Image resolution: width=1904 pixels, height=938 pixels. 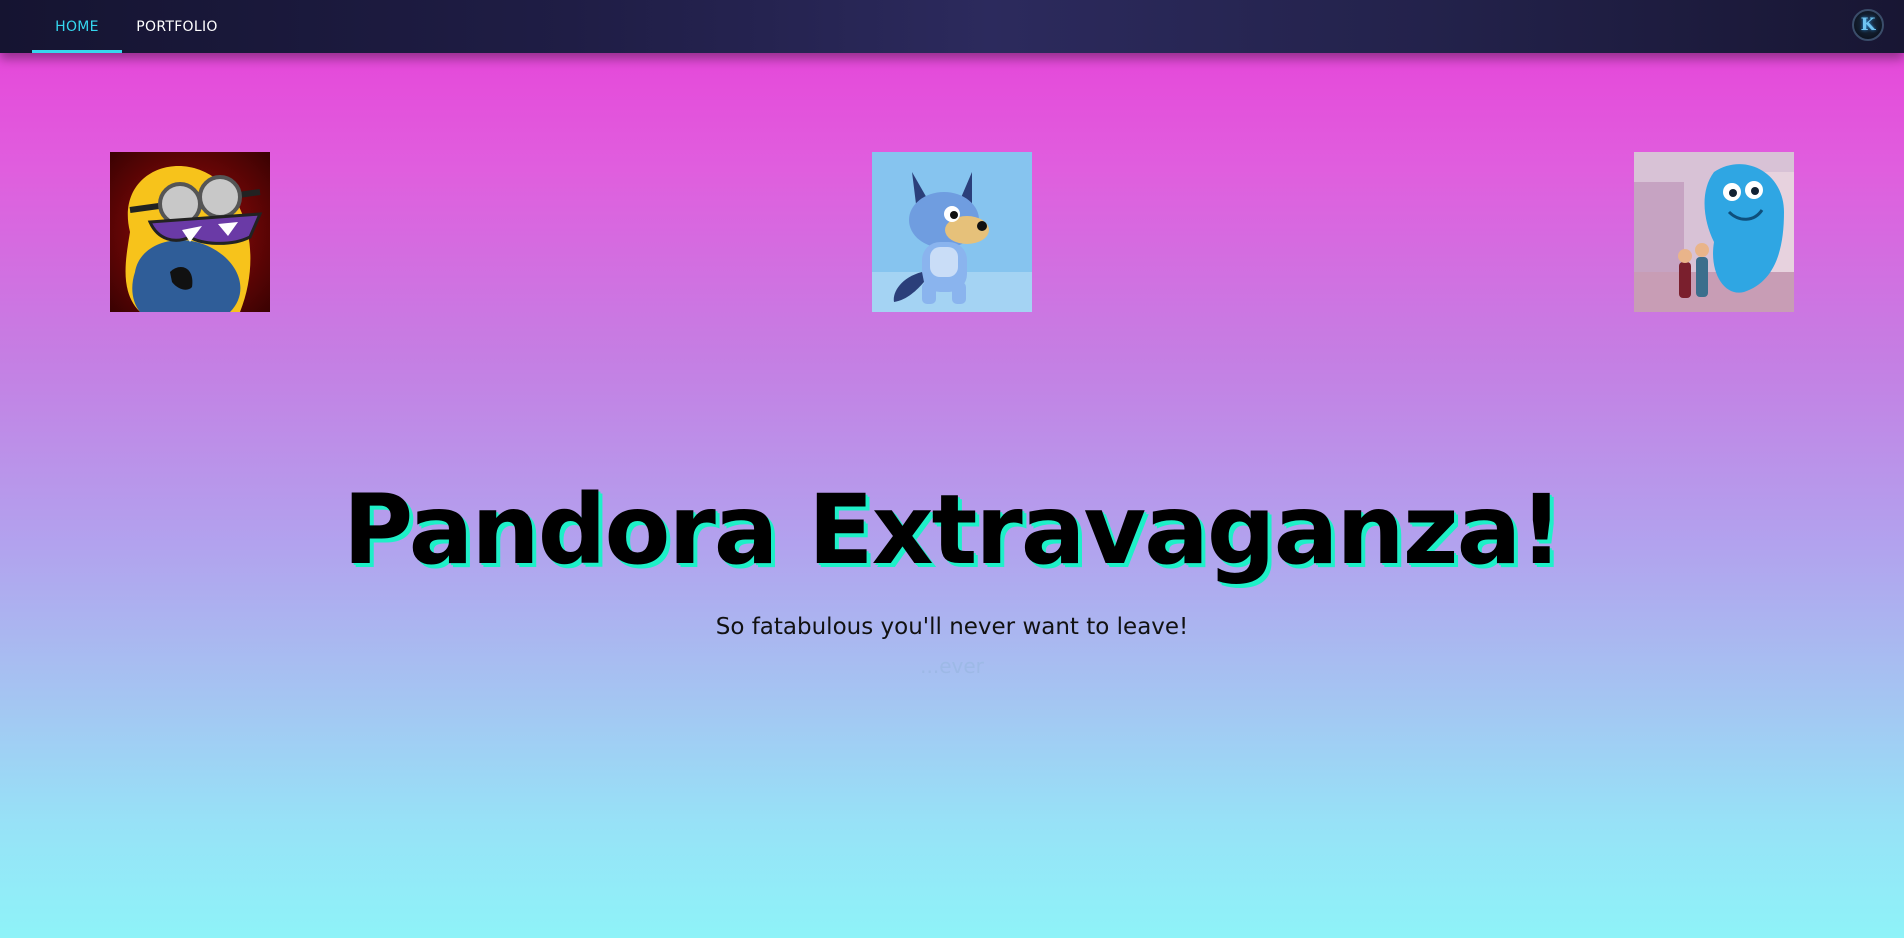 I want to click on logo-letter: K, so click(x=1868, y=24).